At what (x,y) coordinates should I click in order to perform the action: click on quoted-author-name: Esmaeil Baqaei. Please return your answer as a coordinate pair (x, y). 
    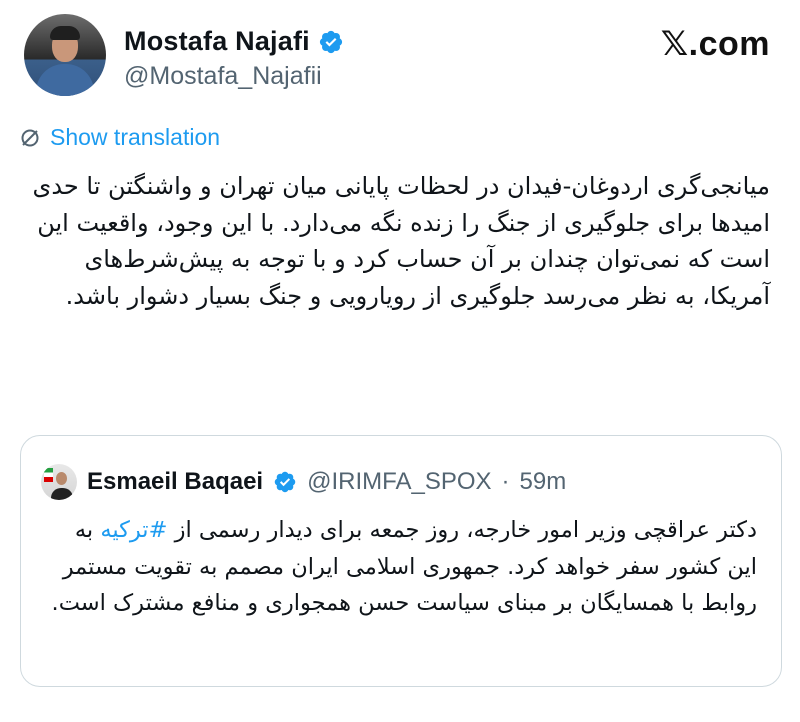
    Looking at the image, I should click on (175, 482).